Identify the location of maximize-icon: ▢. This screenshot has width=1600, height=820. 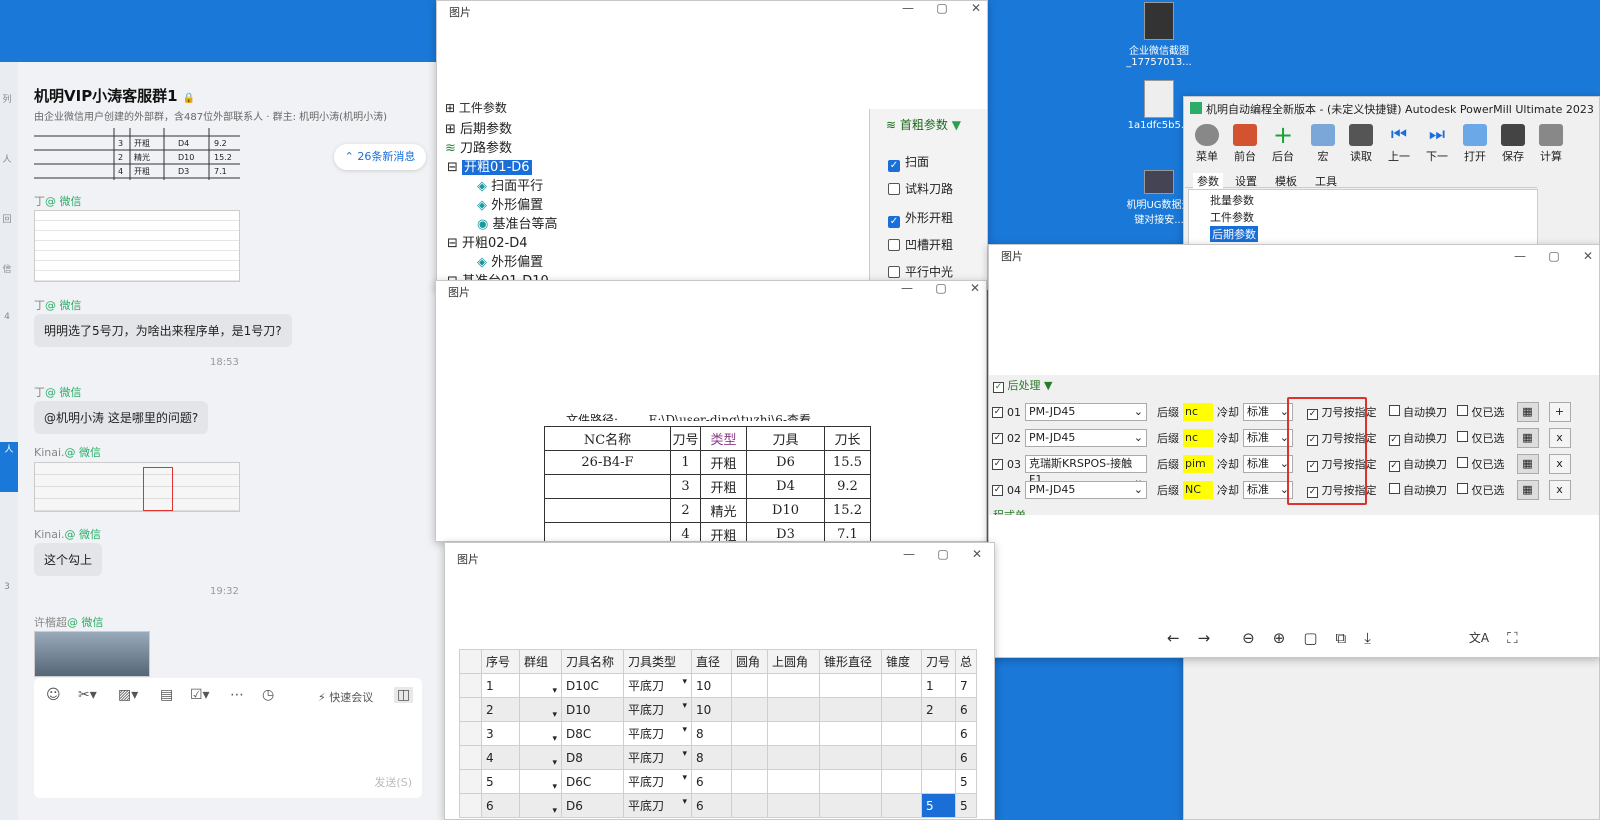
(942, 8).